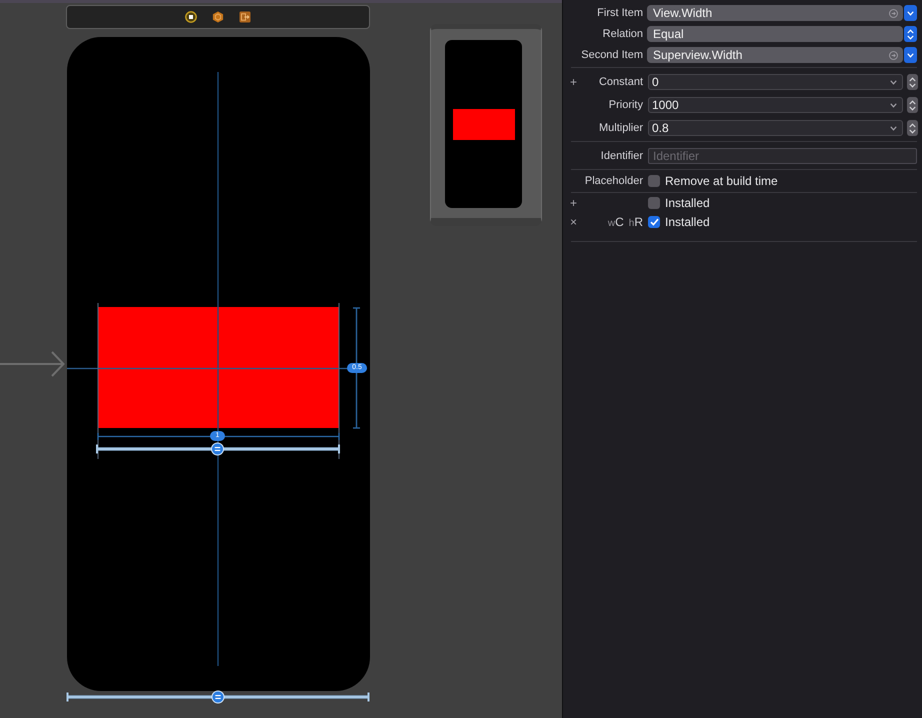 Image resolution: width=922 pixels, height=718 pixels. I want to click on field-label: Multiplier, so click(620, 128).